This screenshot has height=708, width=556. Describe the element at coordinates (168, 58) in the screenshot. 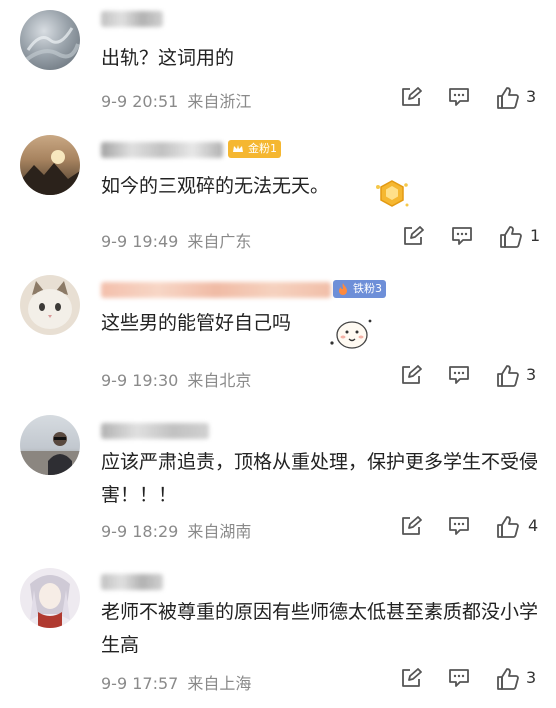

I see `comment-text: 出轨？这词用的` at that location.